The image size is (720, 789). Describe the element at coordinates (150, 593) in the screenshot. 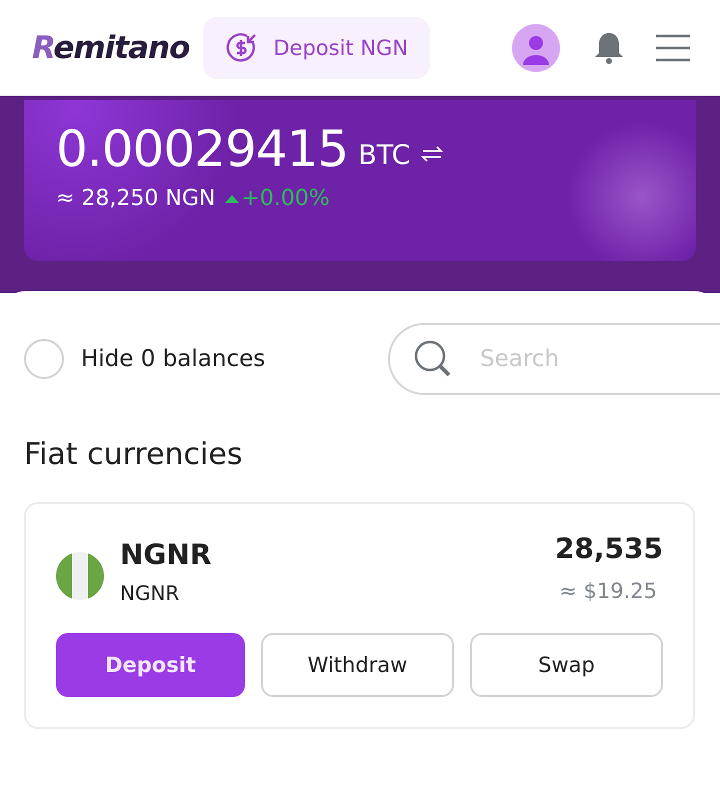

I see `asset-code: NGNR` at that location.